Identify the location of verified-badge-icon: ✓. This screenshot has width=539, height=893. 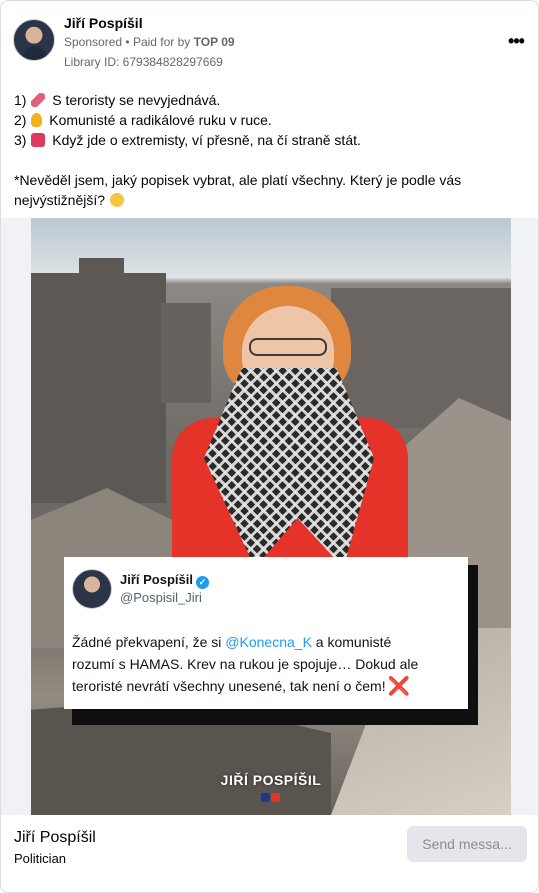
(202, 582).